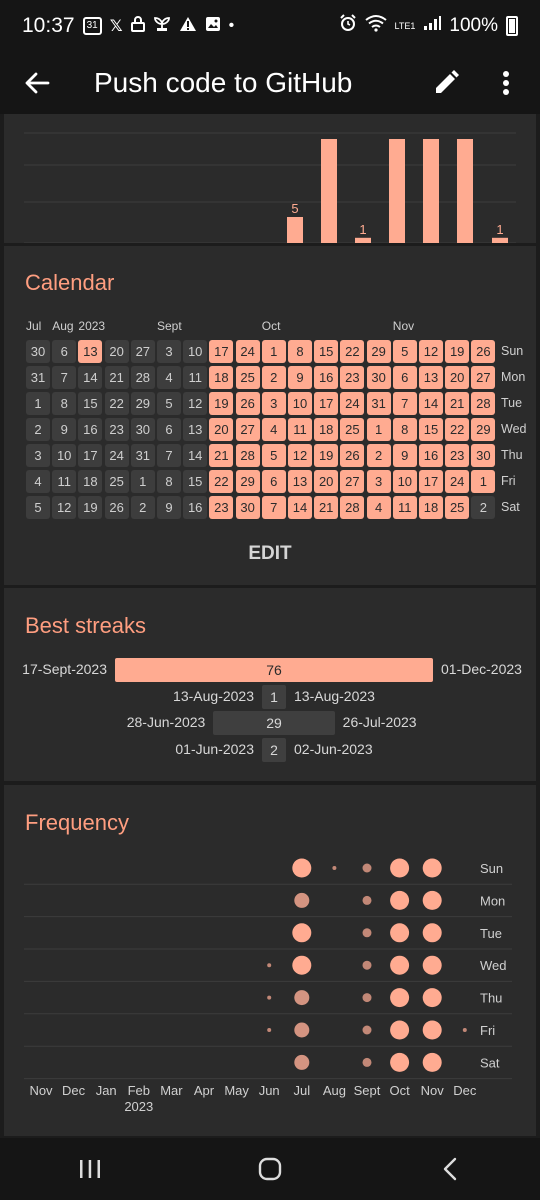 This screenshot has height=1200, width=540. I want to click on edit-habit-button, so click(446, 83).